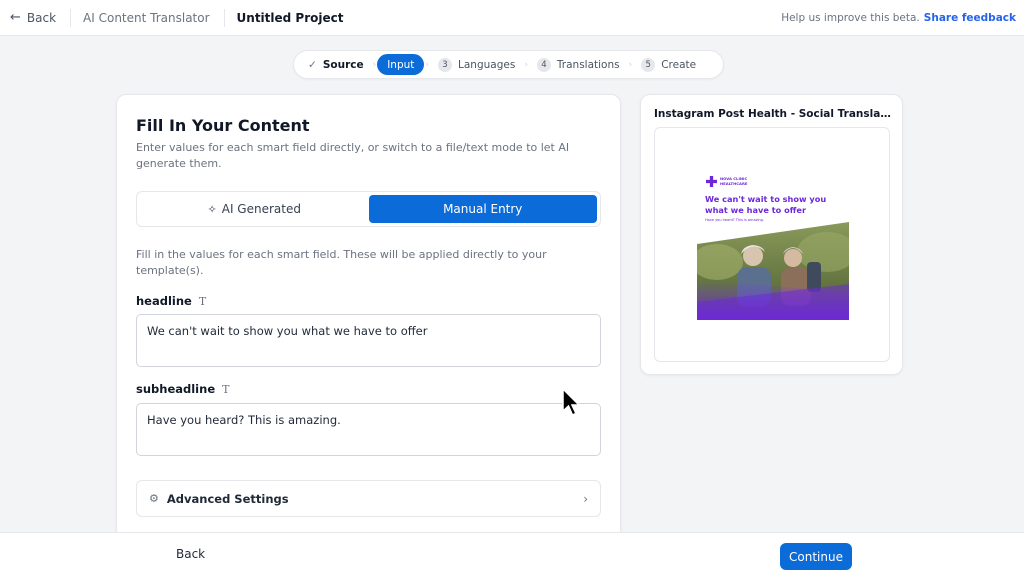 This screenshot has width=1024, height=576. What do you see at coordinates (41, 17) in the screenshot?
I see `back-link-label: Back` at bounding box center [41, 17].